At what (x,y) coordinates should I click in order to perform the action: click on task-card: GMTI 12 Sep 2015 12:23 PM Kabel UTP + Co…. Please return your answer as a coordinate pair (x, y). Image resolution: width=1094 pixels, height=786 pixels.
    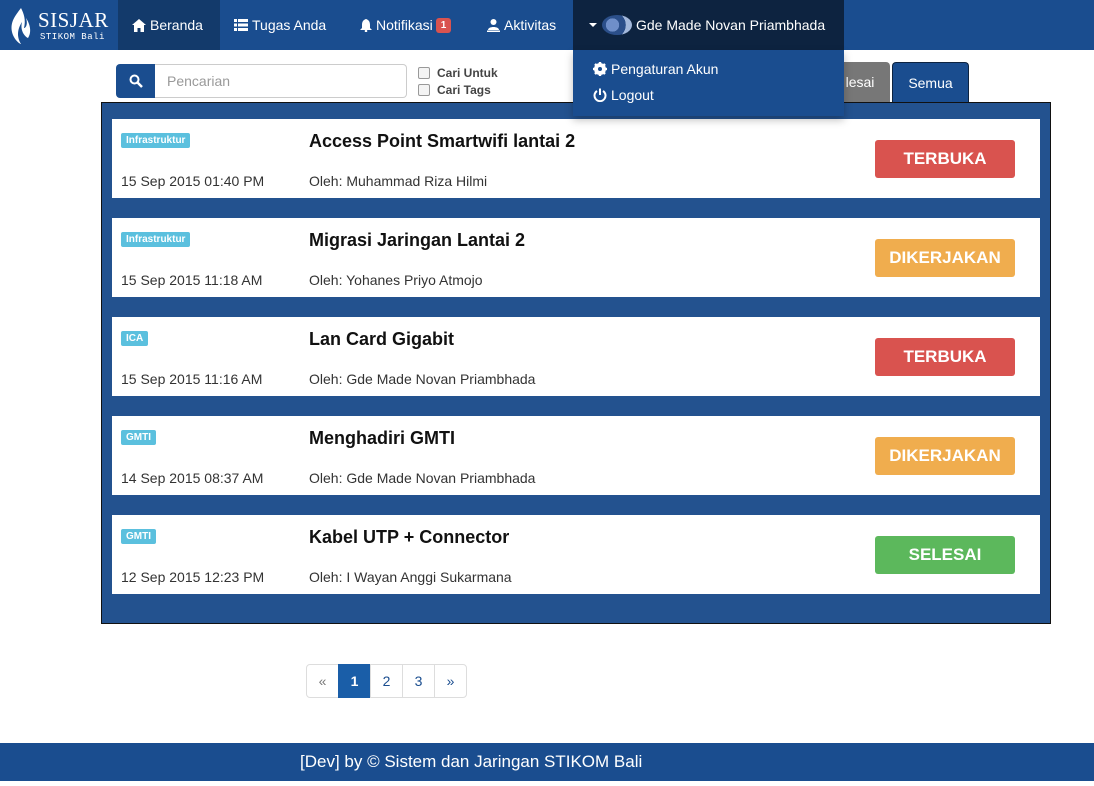
    Looking at the image, I should click on (576, 554).